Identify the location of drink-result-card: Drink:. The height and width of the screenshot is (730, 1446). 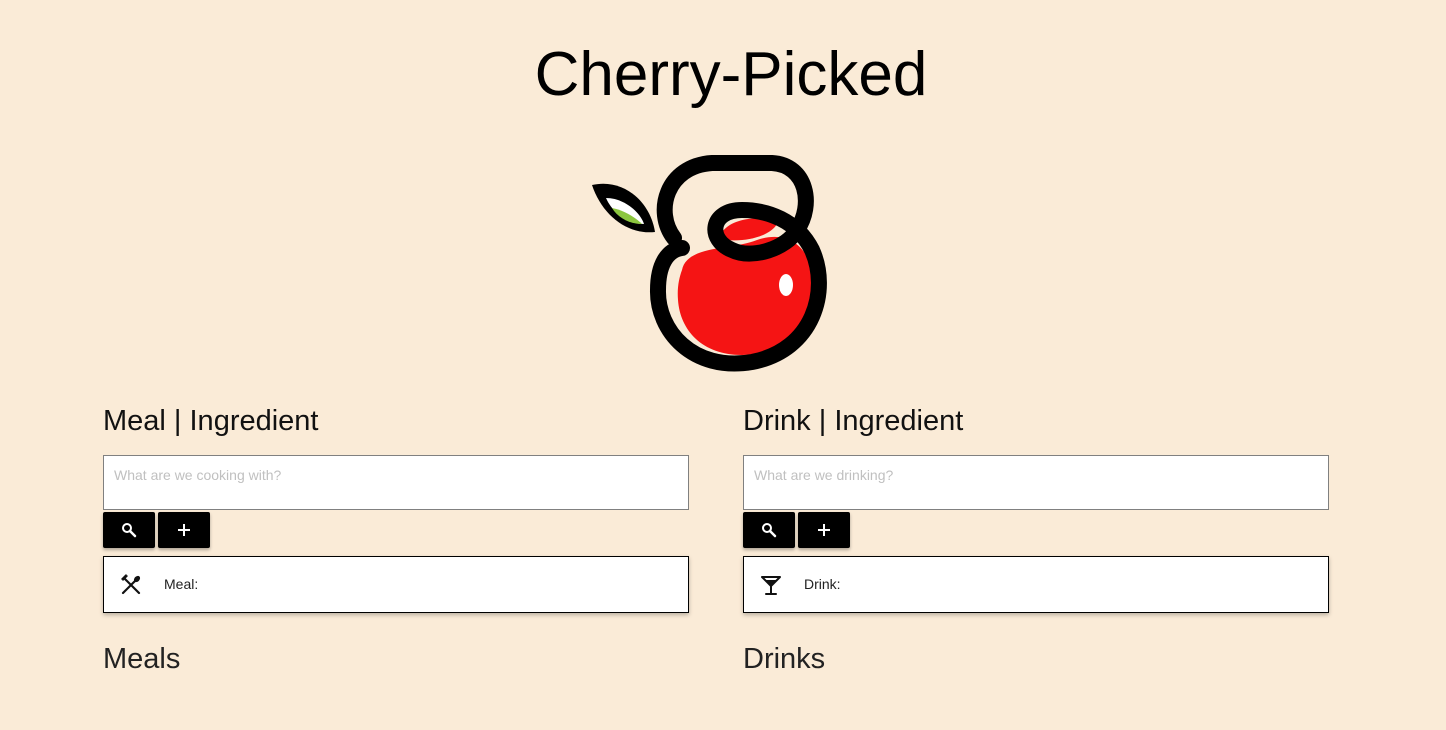
(1036, 584).